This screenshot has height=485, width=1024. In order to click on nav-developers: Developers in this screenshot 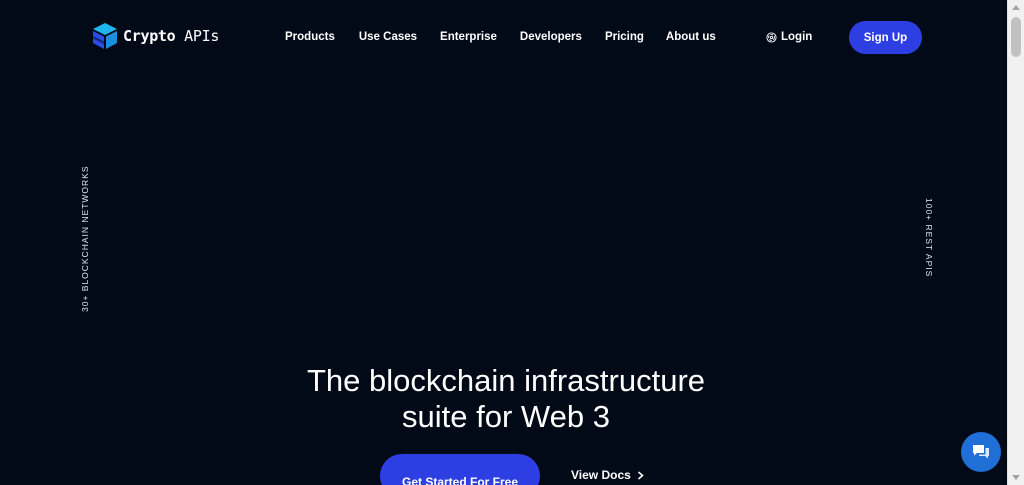, I will do `click(551, 37)`.